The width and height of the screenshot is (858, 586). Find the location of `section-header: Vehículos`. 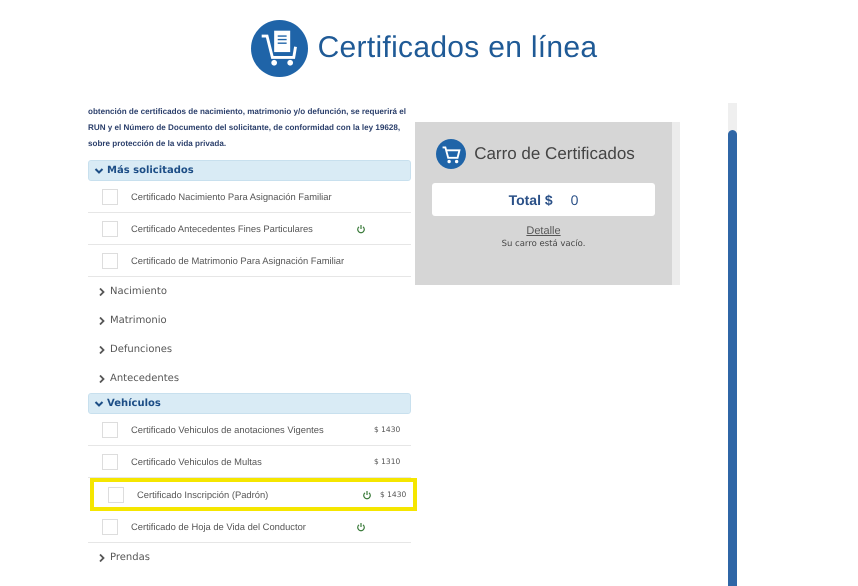

section-header: Vehículos is located at coordinates (249, 403).